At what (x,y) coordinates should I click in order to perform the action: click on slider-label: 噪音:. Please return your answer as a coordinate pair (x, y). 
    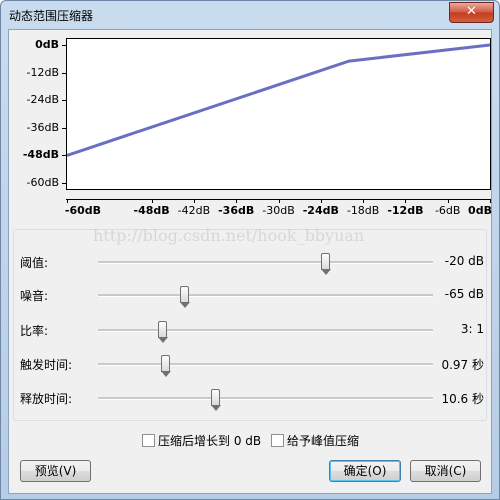
    Looking at the image, I should click on (34, 296).